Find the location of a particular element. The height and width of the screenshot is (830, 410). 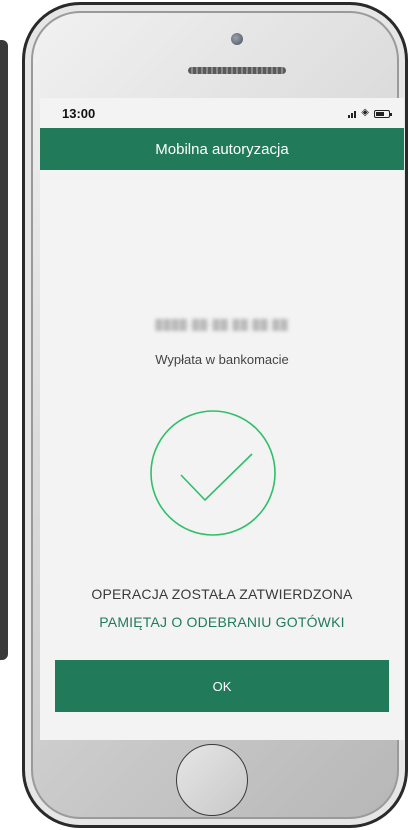

adjacent-device-edge is located at coordinates (4, 350).